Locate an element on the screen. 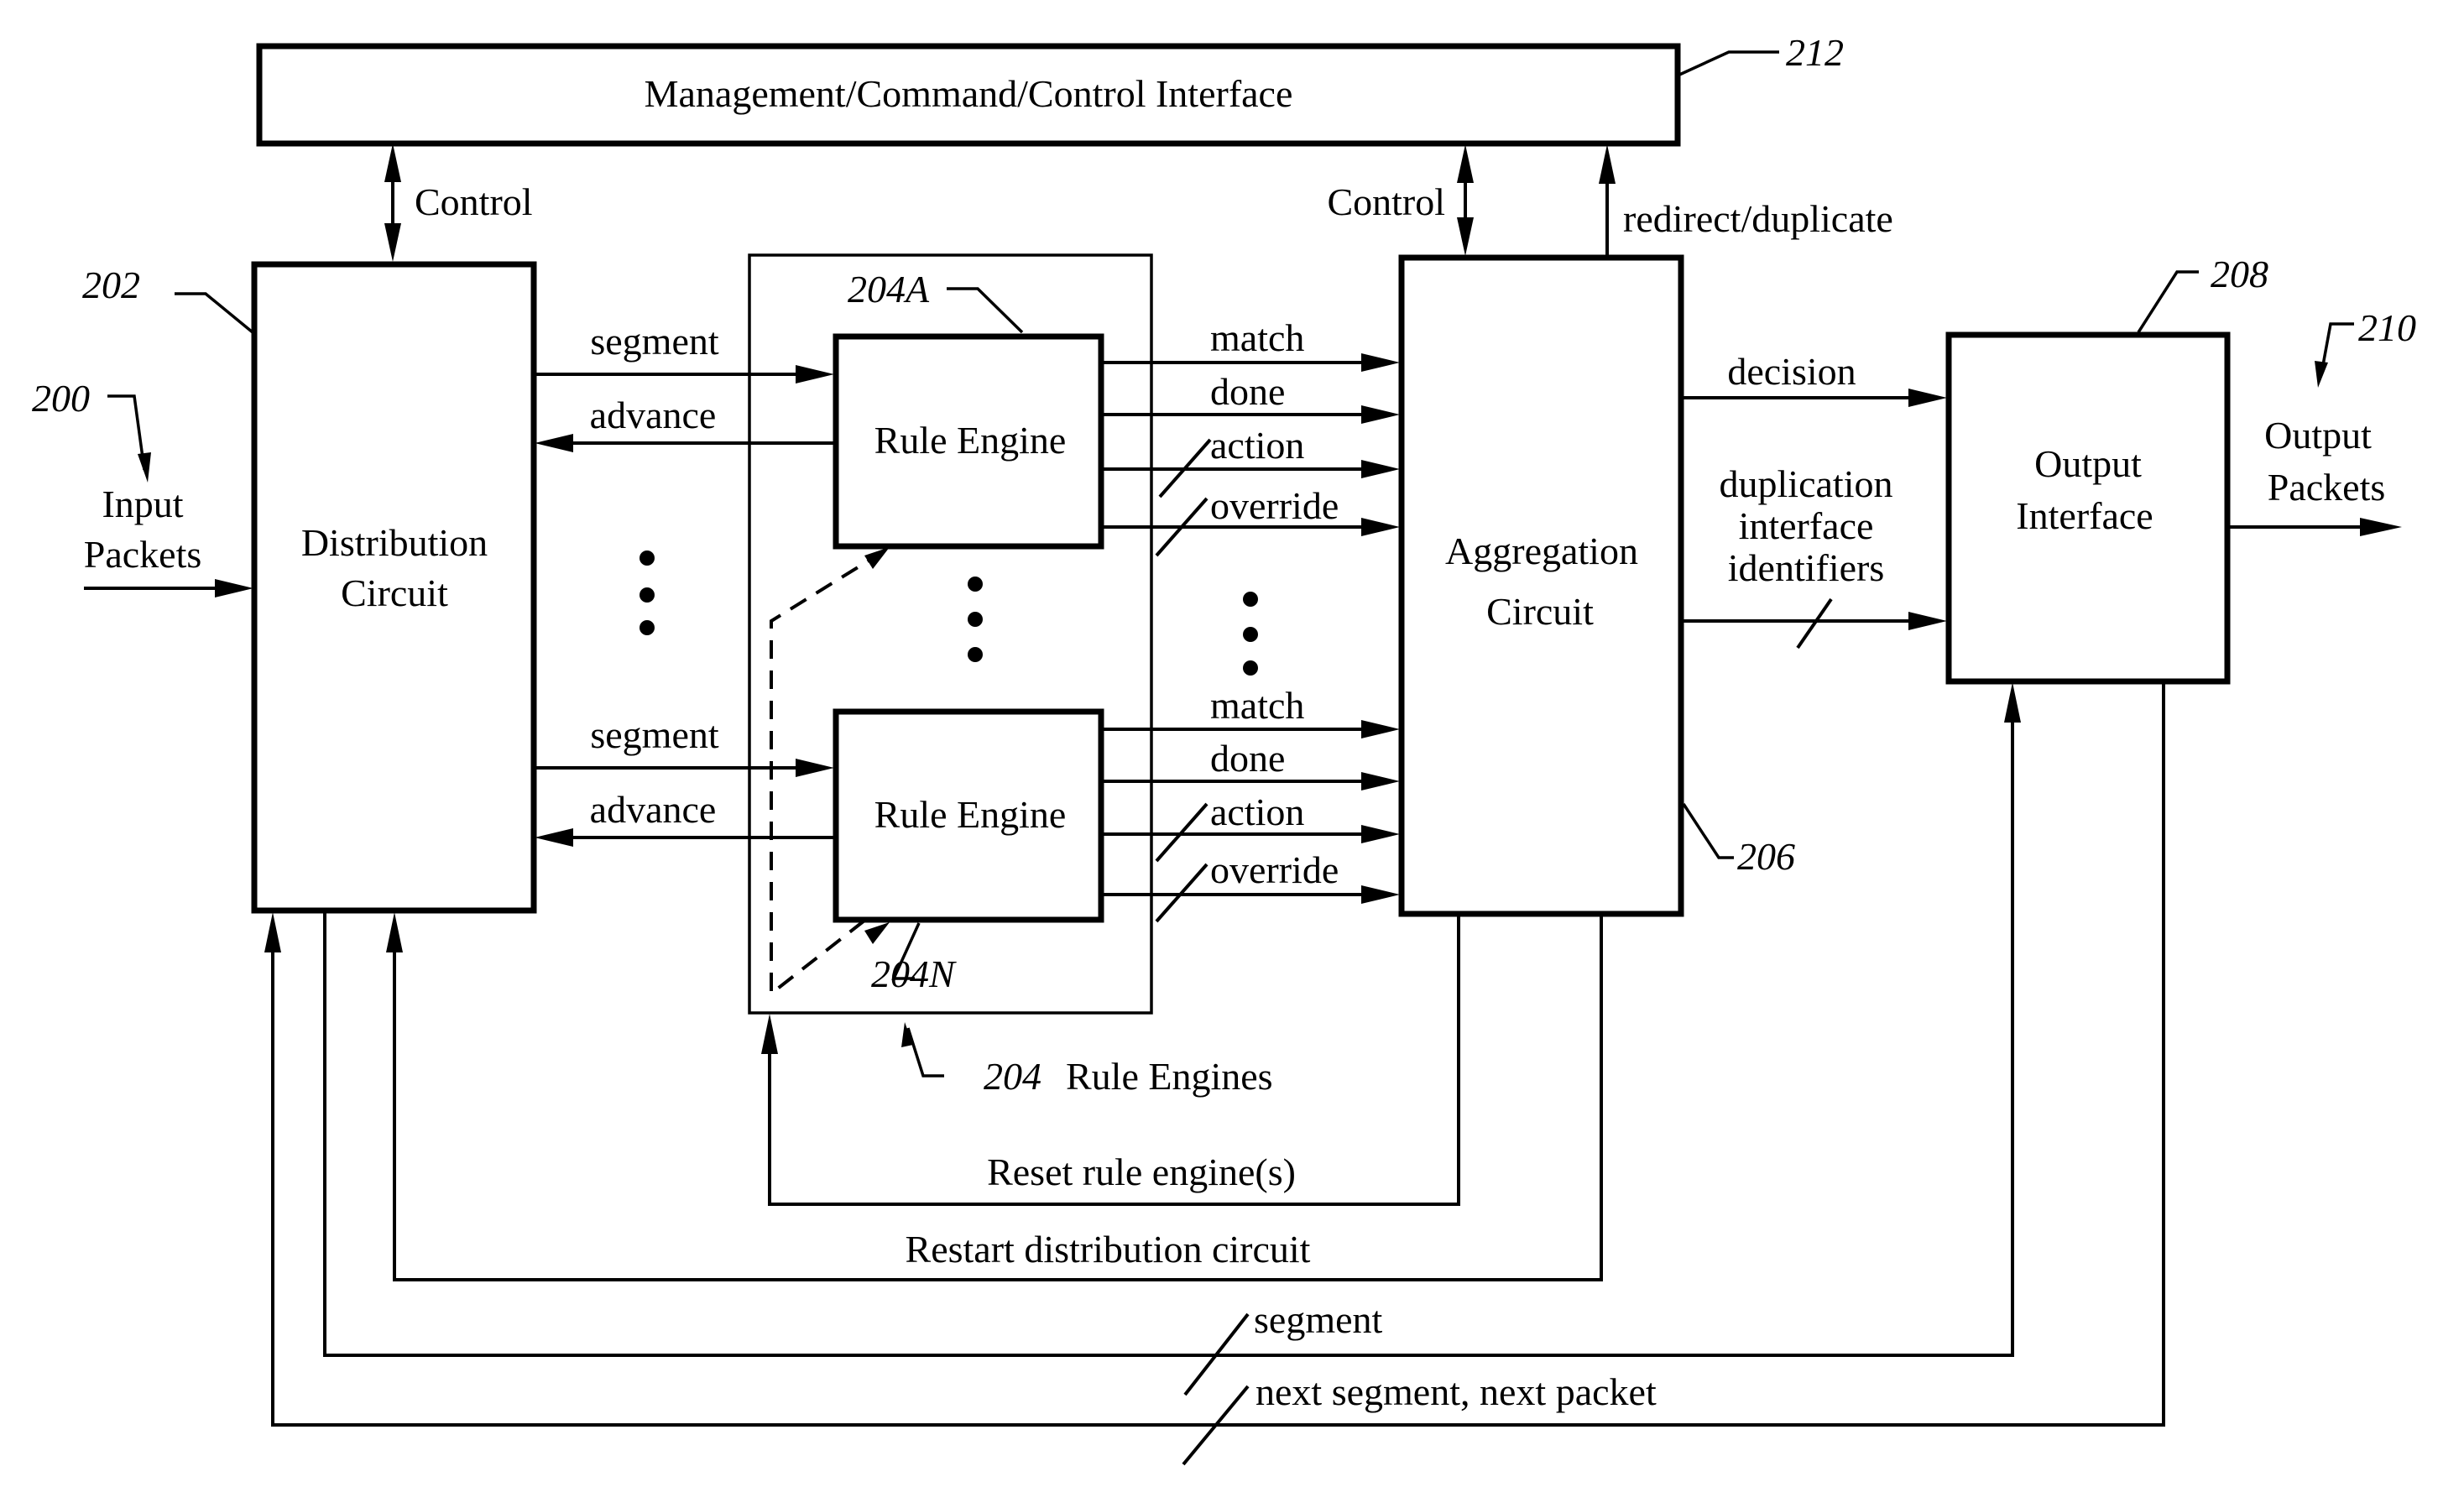 The width and height of the screenshot is (2464, 1508). ref-202: 202 is located at coordinates (168, 299).